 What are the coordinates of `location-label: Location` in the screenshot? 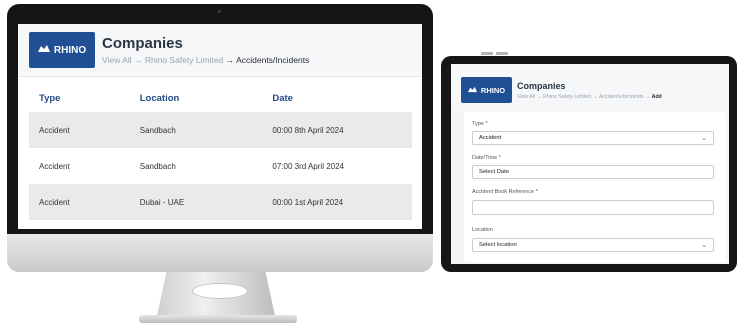 It's located at (482, 230).